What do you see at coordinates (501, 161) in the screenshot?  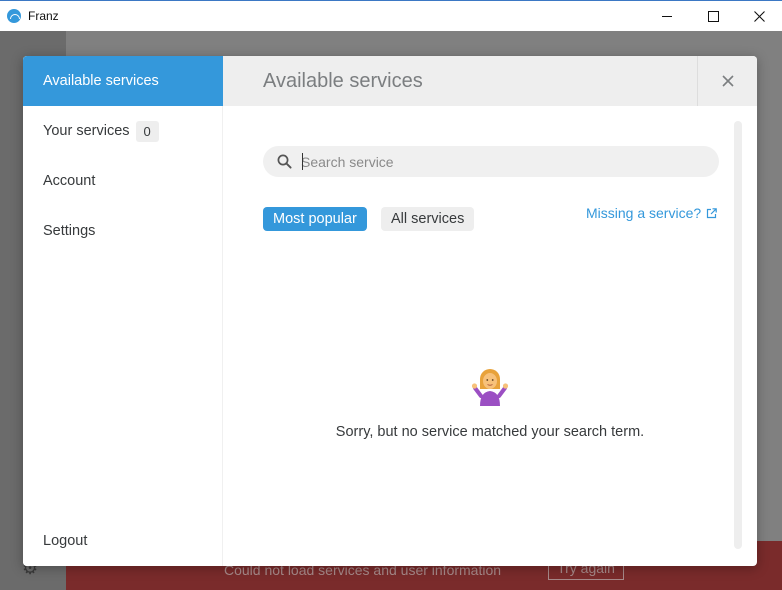 I see `search-input` at bounding box center [501, 161].